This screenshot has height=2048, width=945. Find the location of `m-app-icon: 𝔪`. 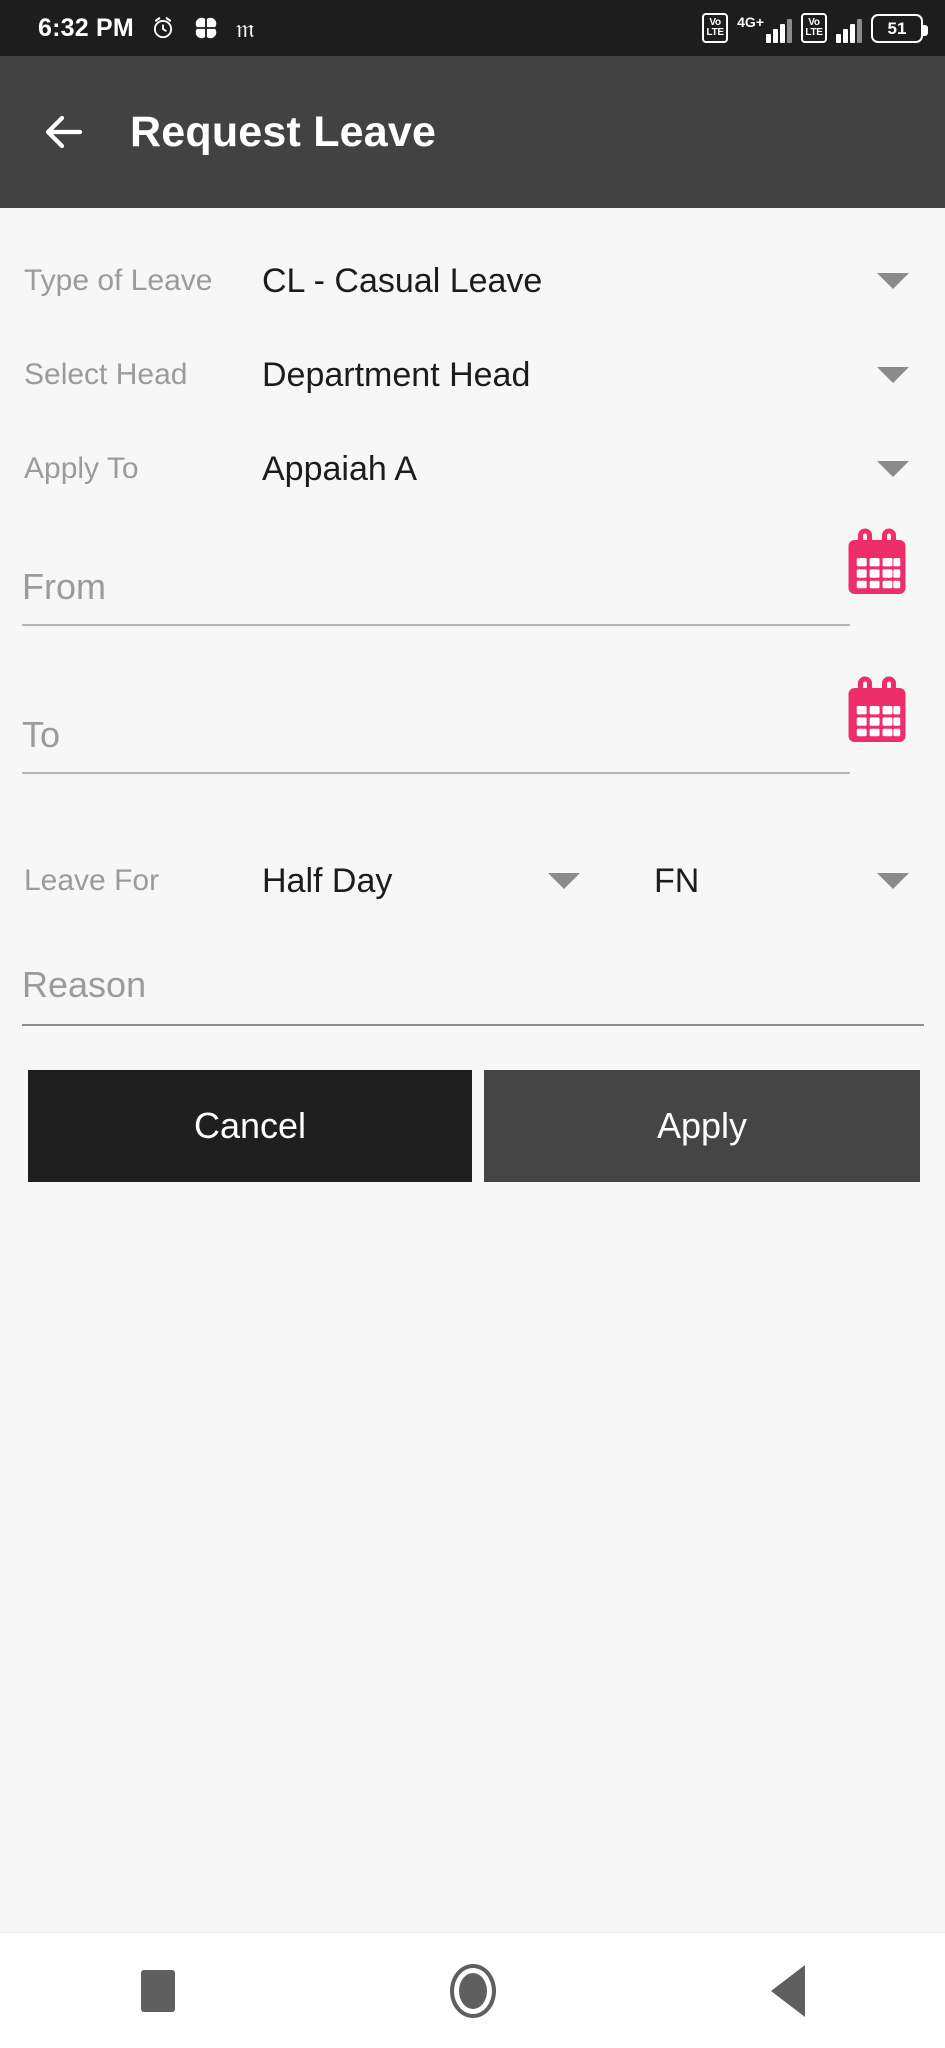

m-app-icon: 𝔪 is located at coordinates (245, 28).